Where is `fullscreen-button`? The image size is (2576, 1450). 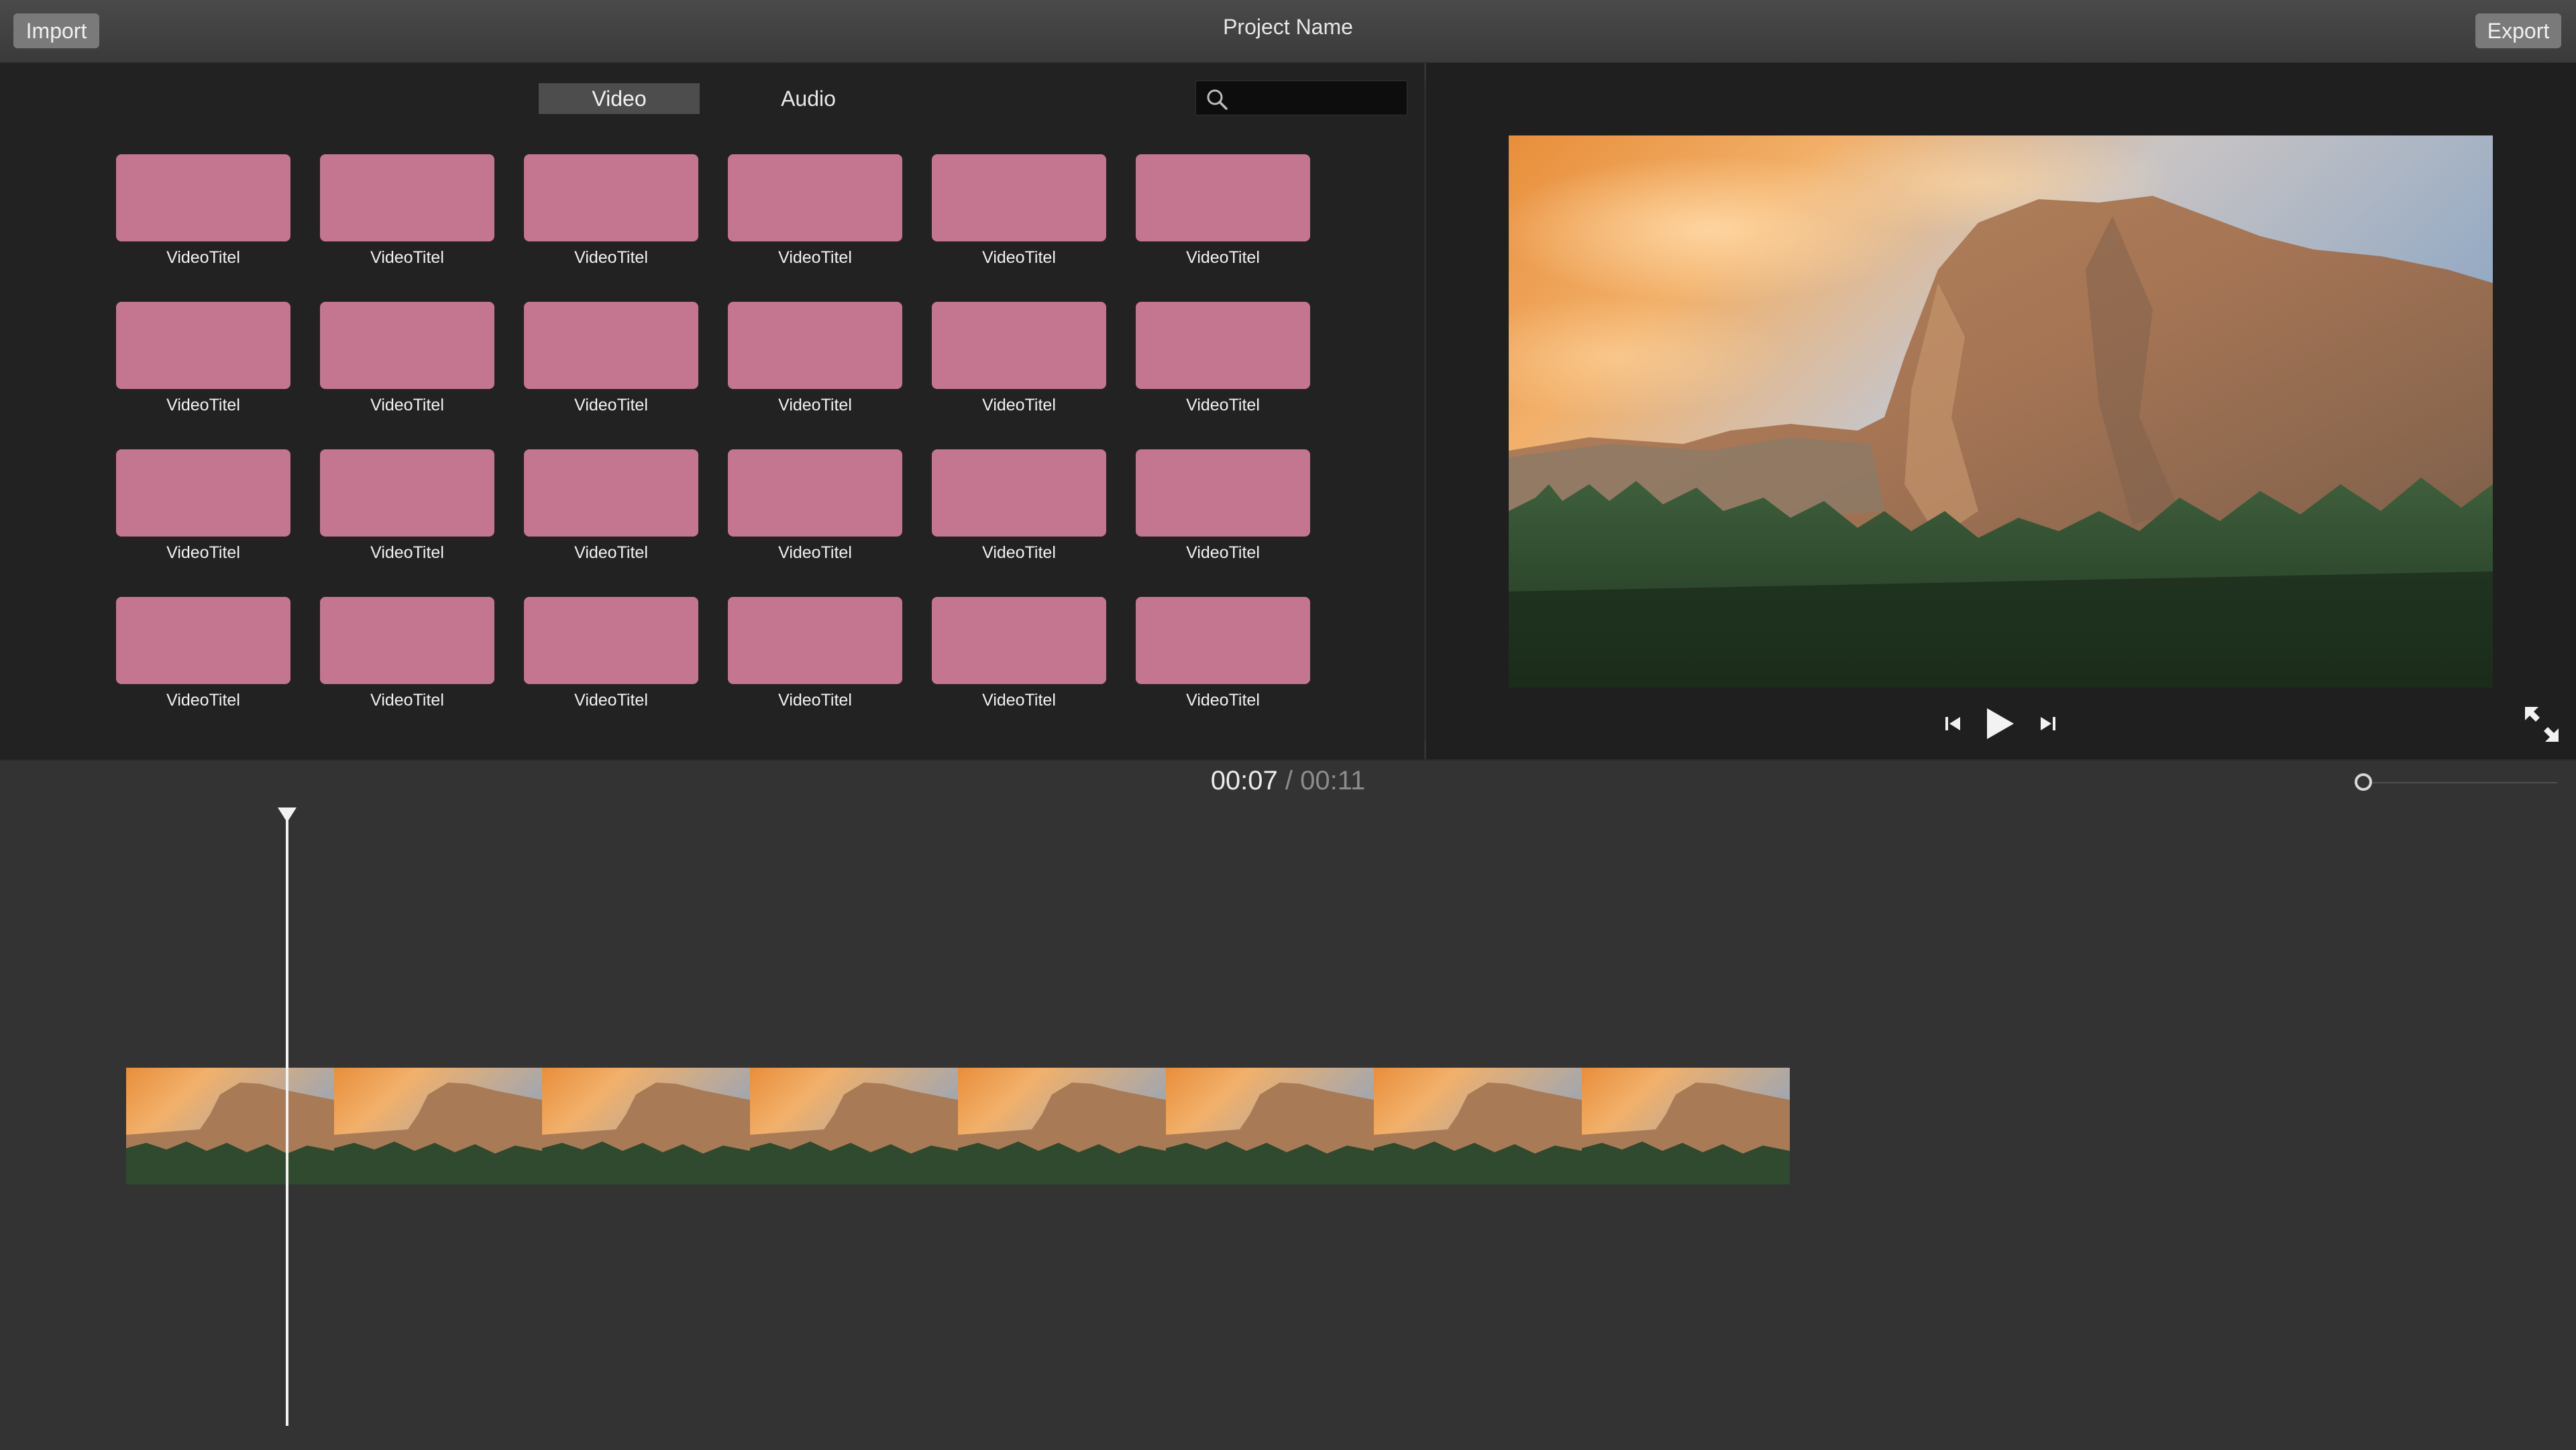
fullscreen-button is located at coordinates (2542, 724).